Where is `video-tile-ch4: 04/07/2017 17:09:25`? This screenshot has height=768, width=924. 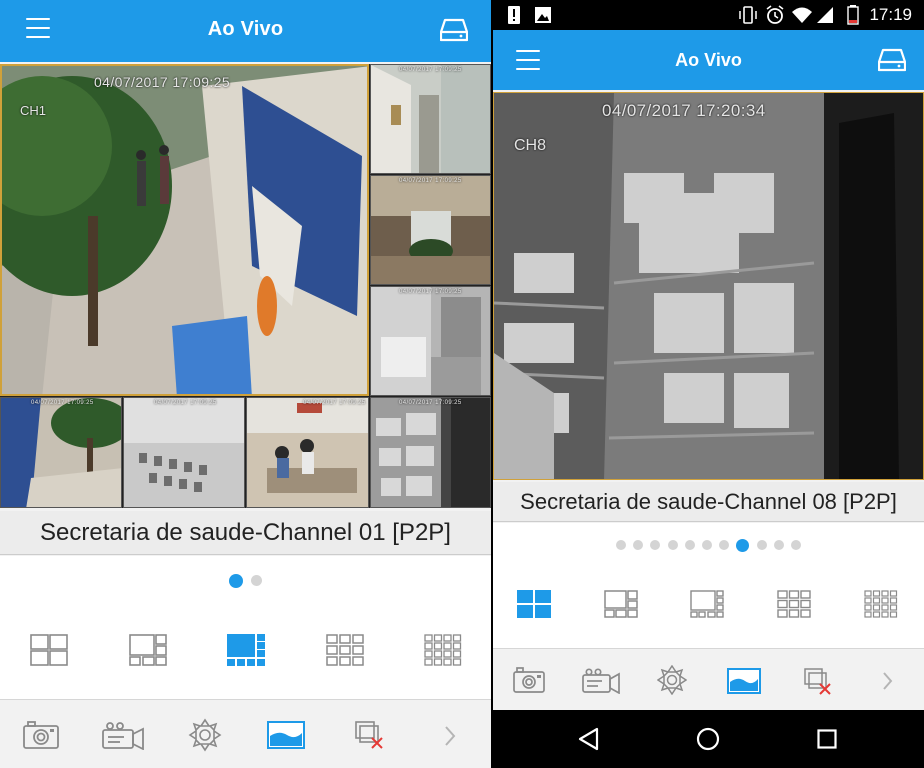
video-tile-ch4: 04/07/2017 17:09:25 is located at coordinates (430, 341).